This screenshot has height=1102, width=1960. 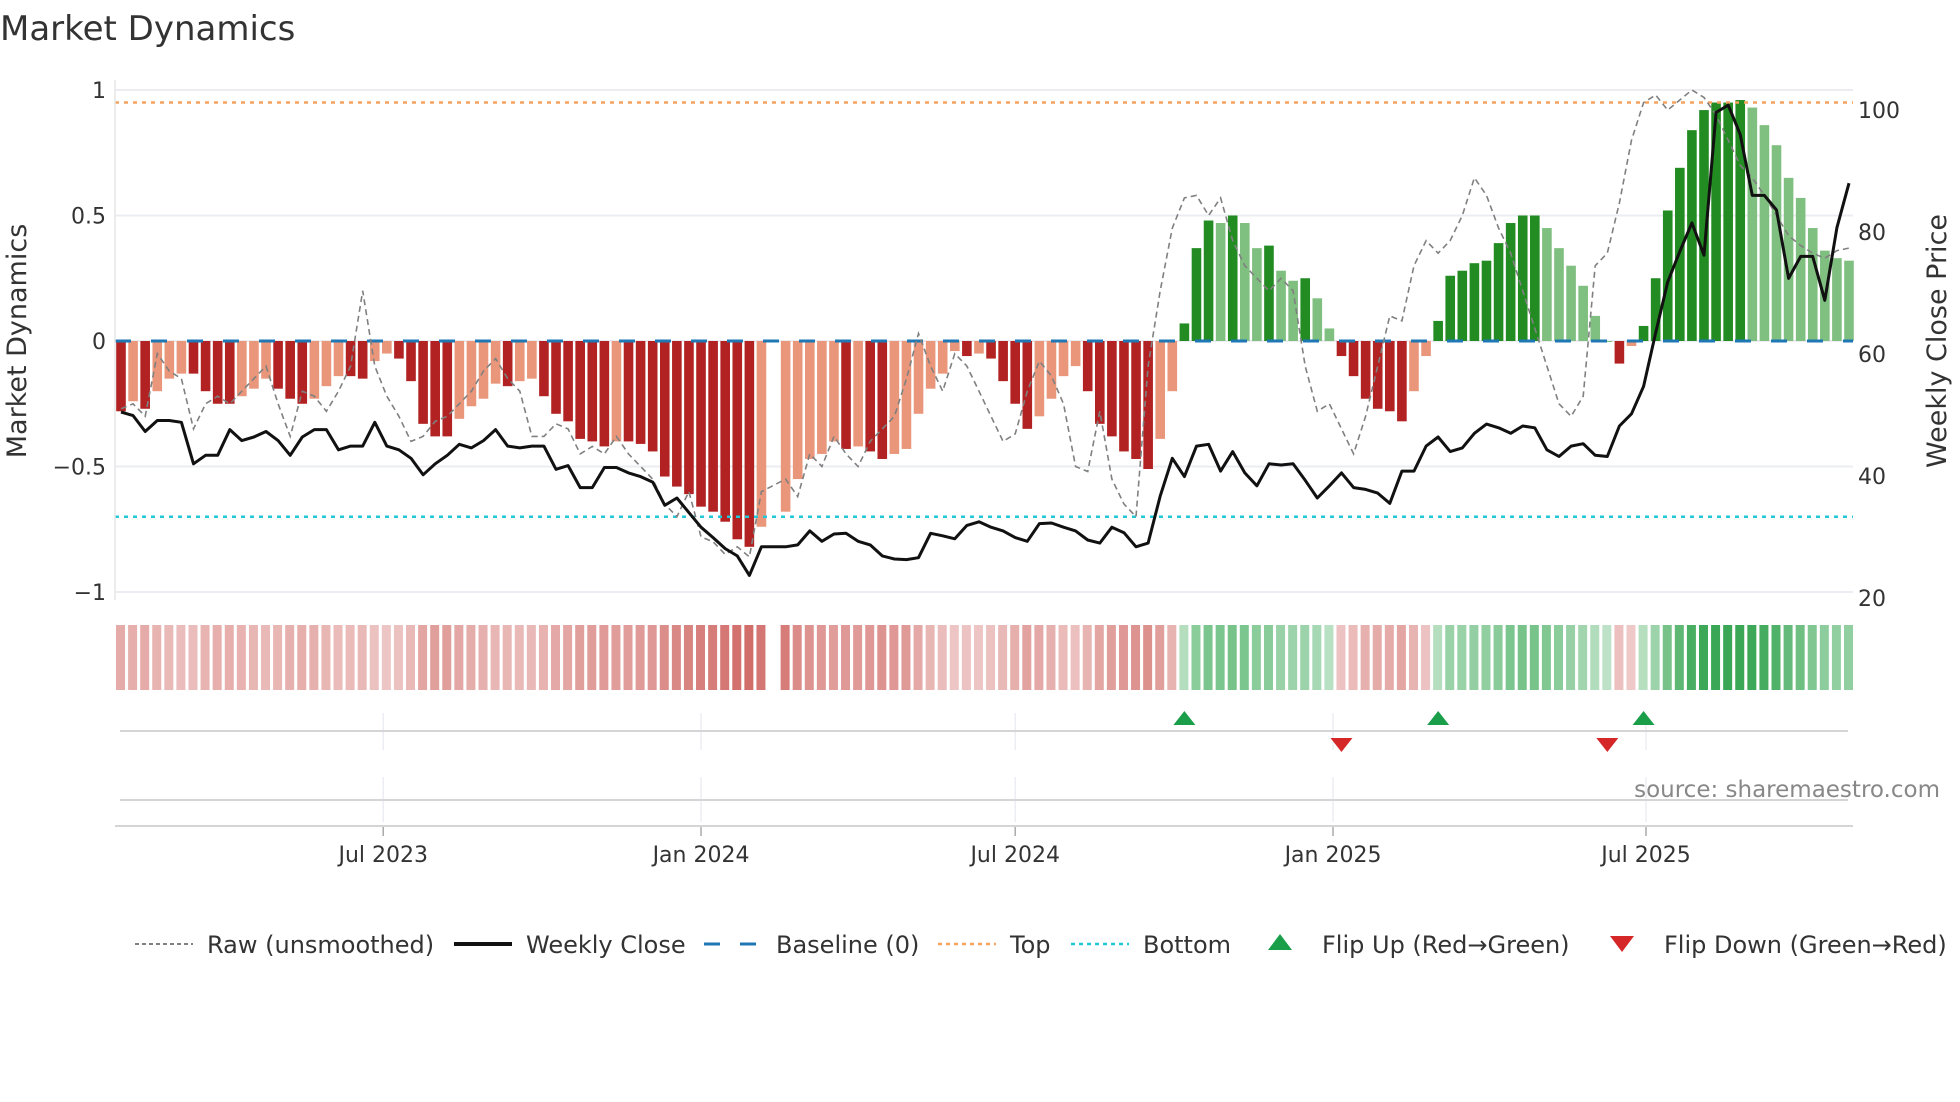 I want to click on x-tick-label: Jan 2024, so click(x=700, y=855).